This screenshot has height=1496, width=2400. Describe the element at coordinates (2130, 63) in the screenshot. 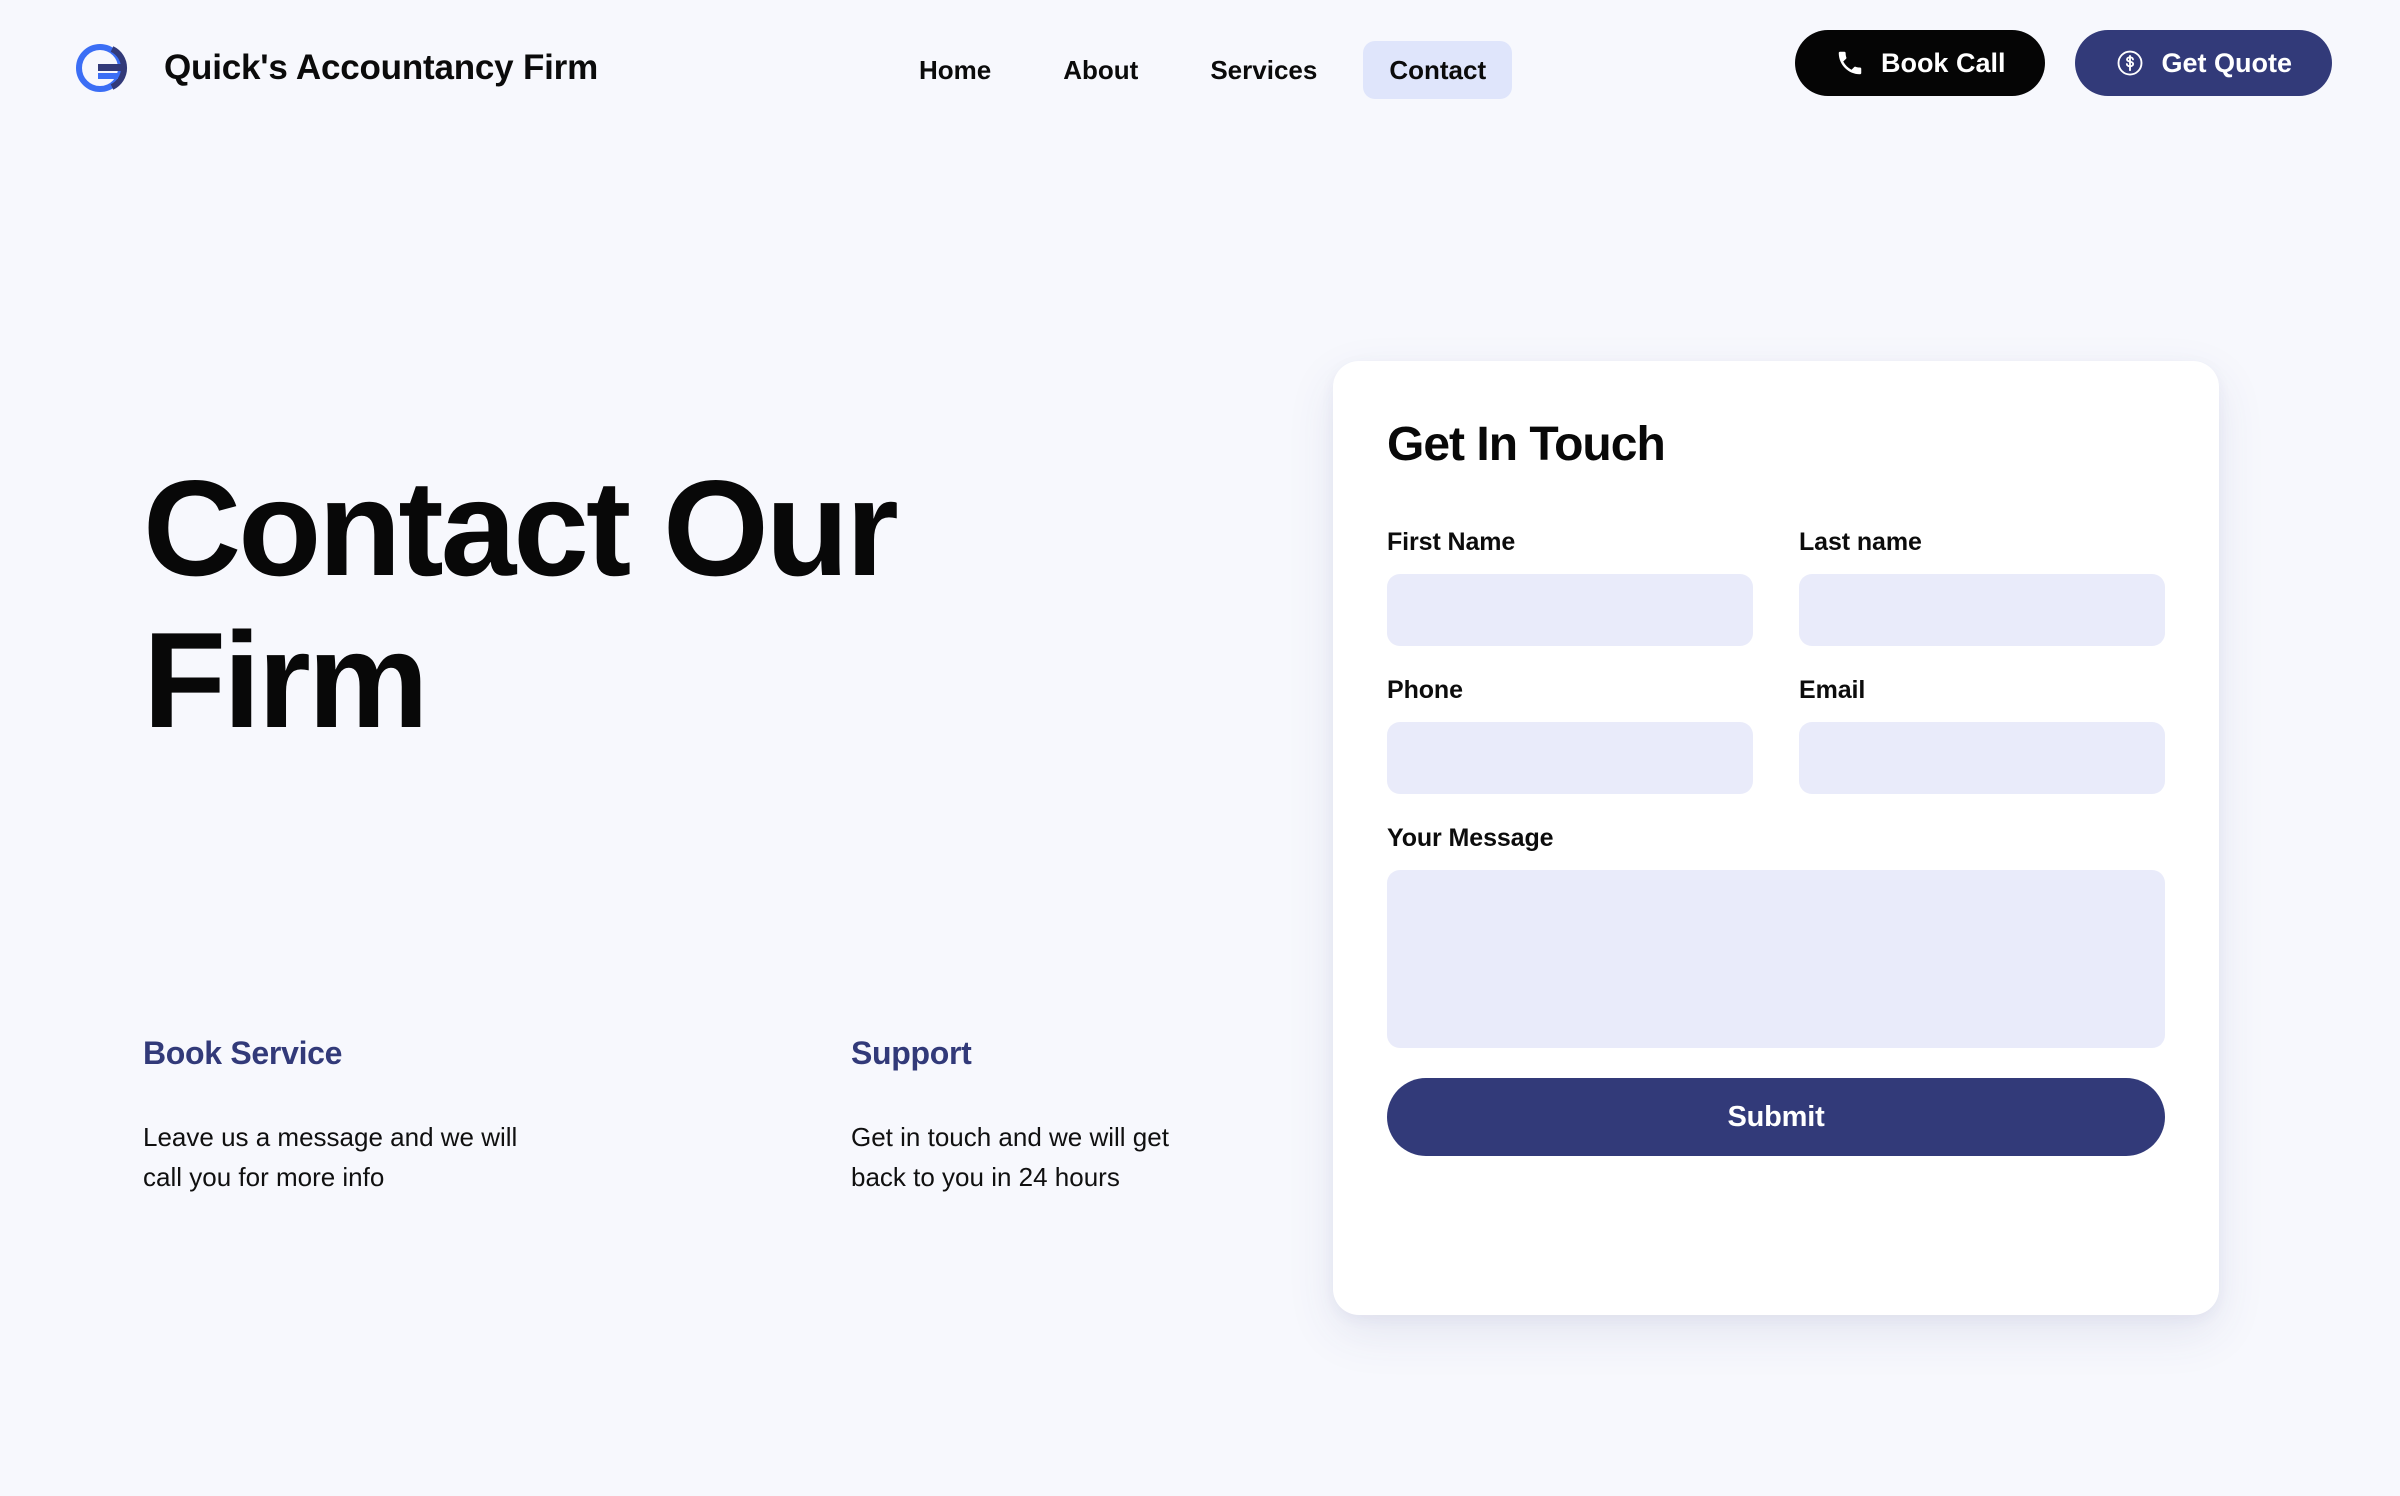

I see `dollar-circle-icon` at that location.